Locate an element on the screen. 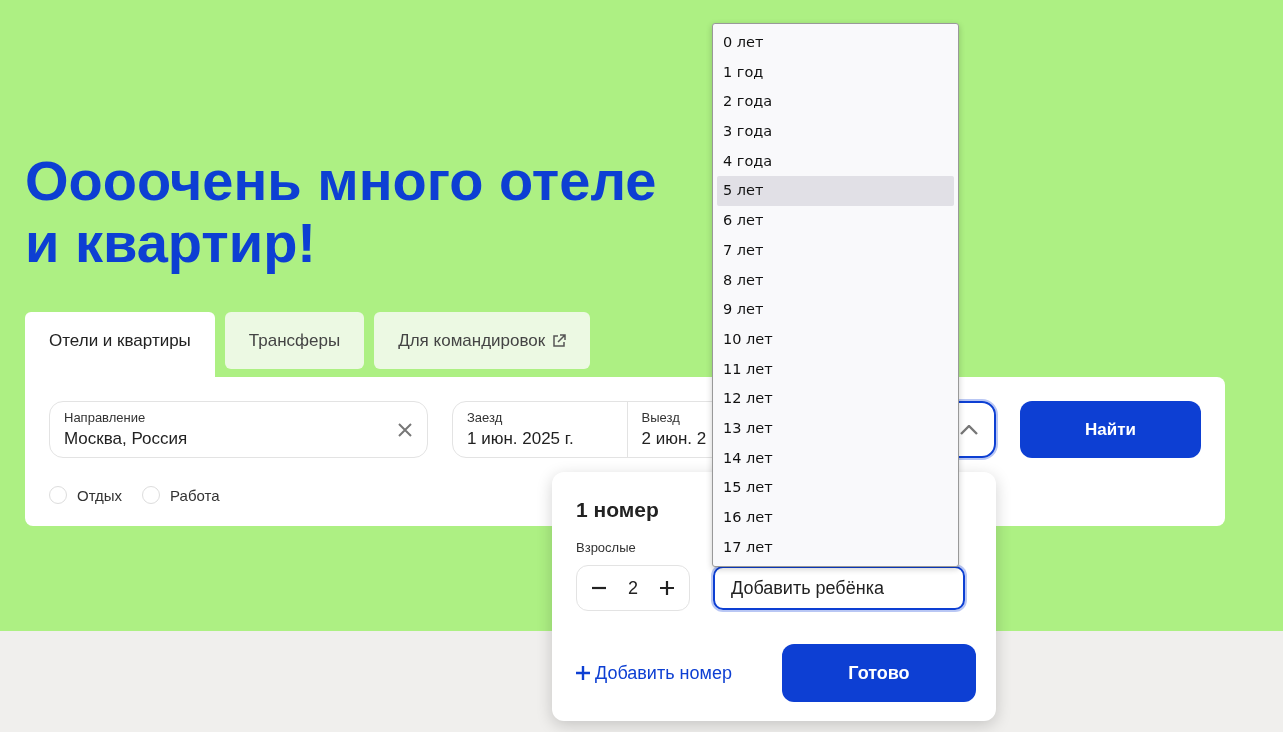 This screenshot has width=1283, height=732. field-value: 1 июн. 2025 г. is located at coordinates (521, 439).